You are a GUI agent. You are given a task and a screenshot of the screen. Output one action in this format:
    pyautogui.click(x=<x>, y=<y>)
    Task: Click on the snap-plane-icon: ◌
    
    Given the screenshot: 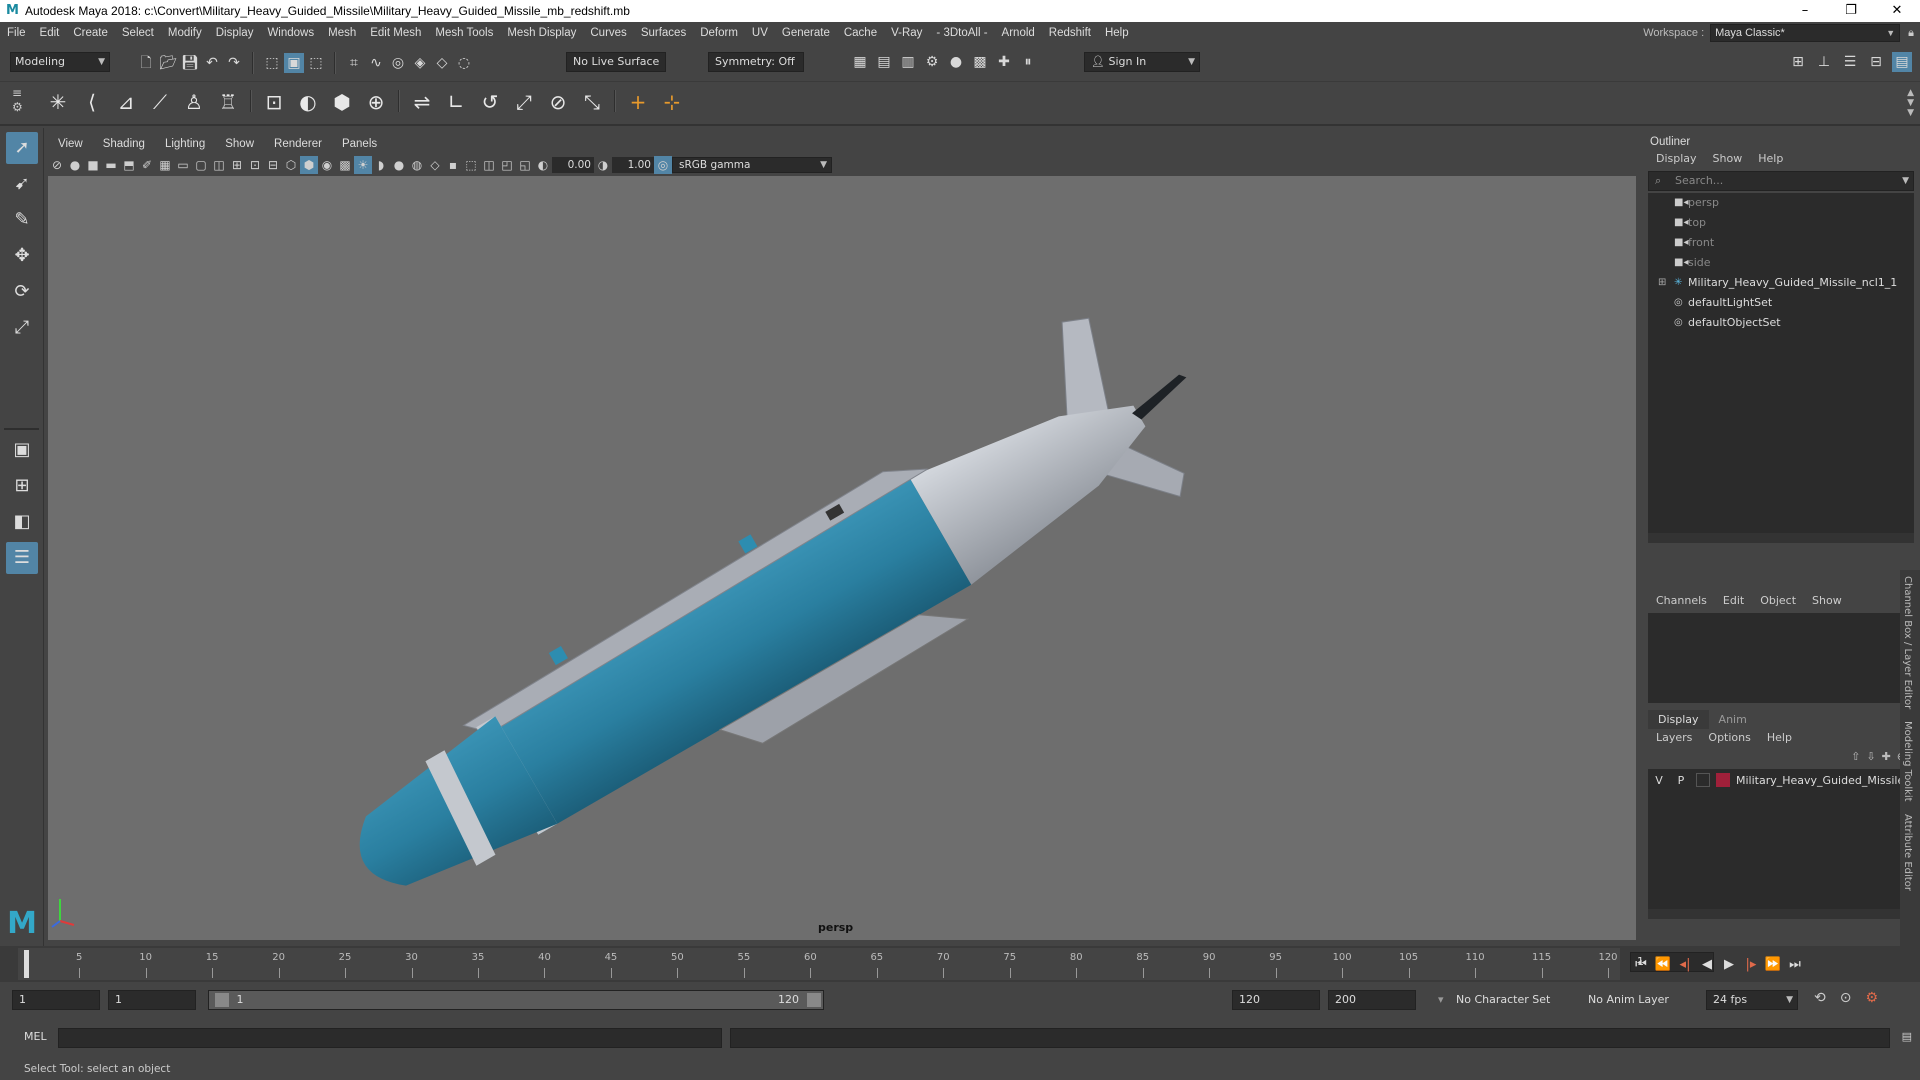 What is the action you would take?
    pyautogui.click(x=464, y=63)
    